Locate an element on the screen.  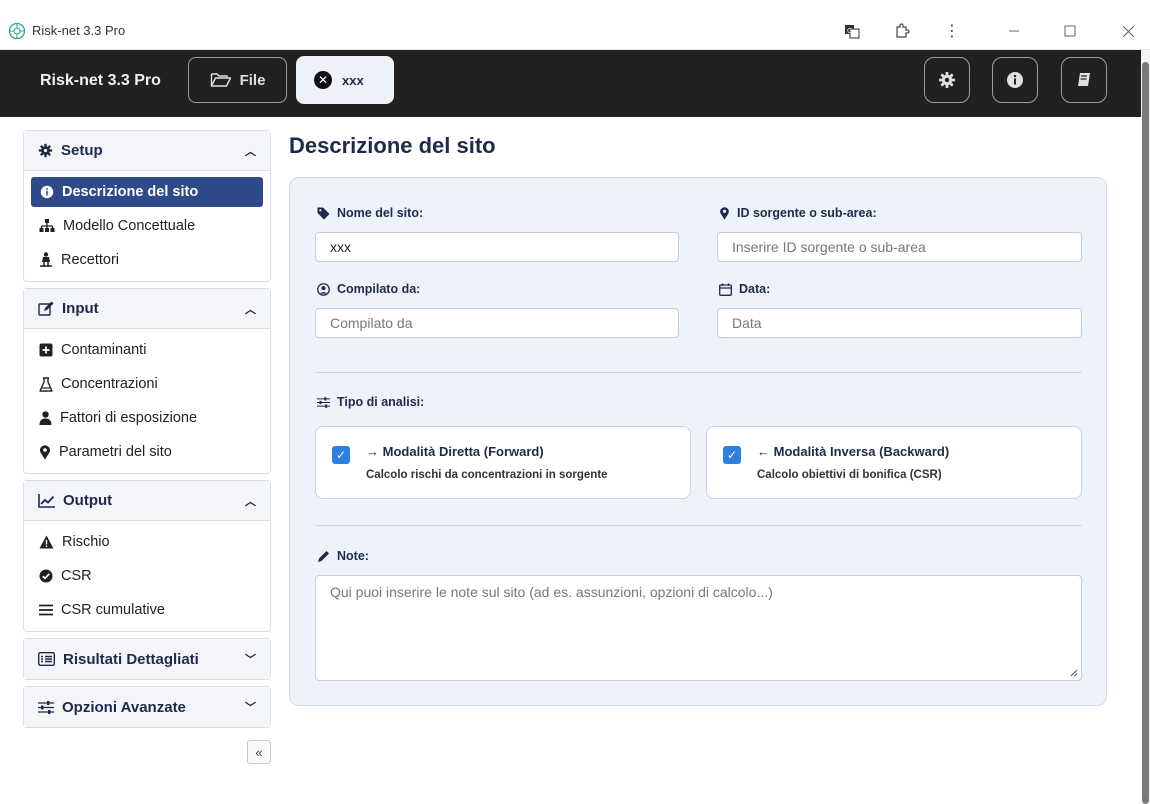
sitemap-icon is located at coordinates (47, 225).